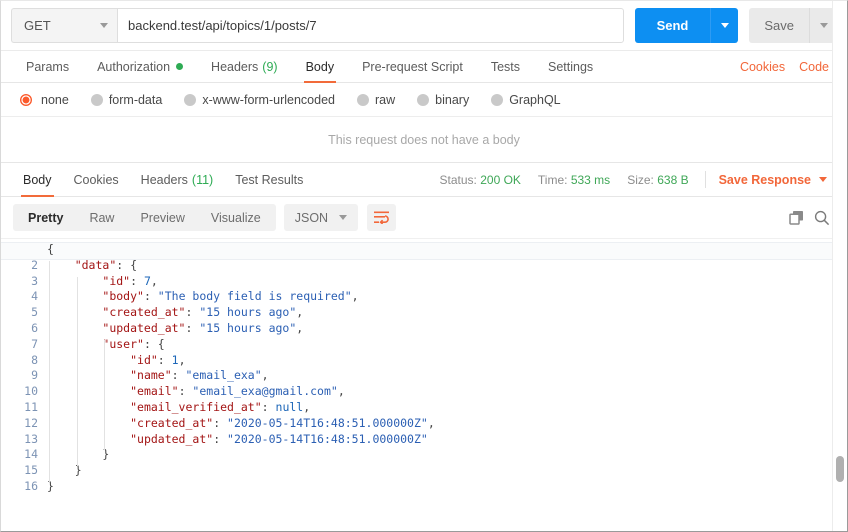  I want to click on body-type-binary: binary, so click(443, 100).